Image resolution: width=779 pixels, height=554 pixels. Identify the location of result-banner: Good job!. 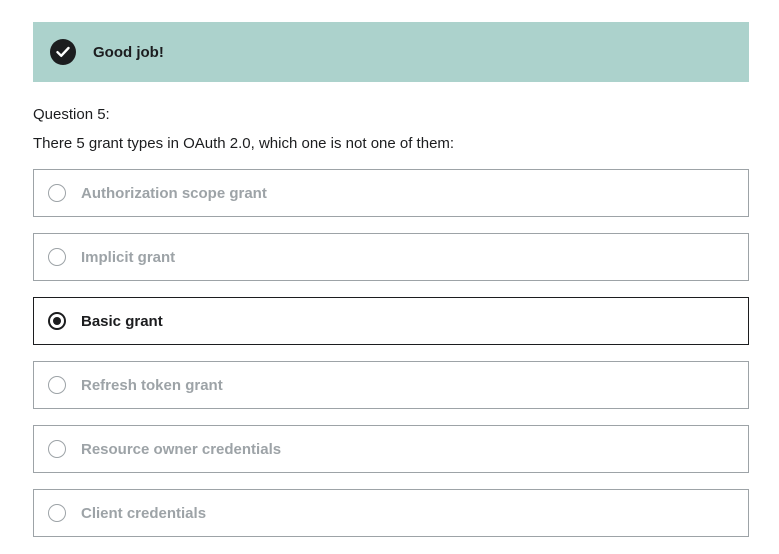
(391, 52).